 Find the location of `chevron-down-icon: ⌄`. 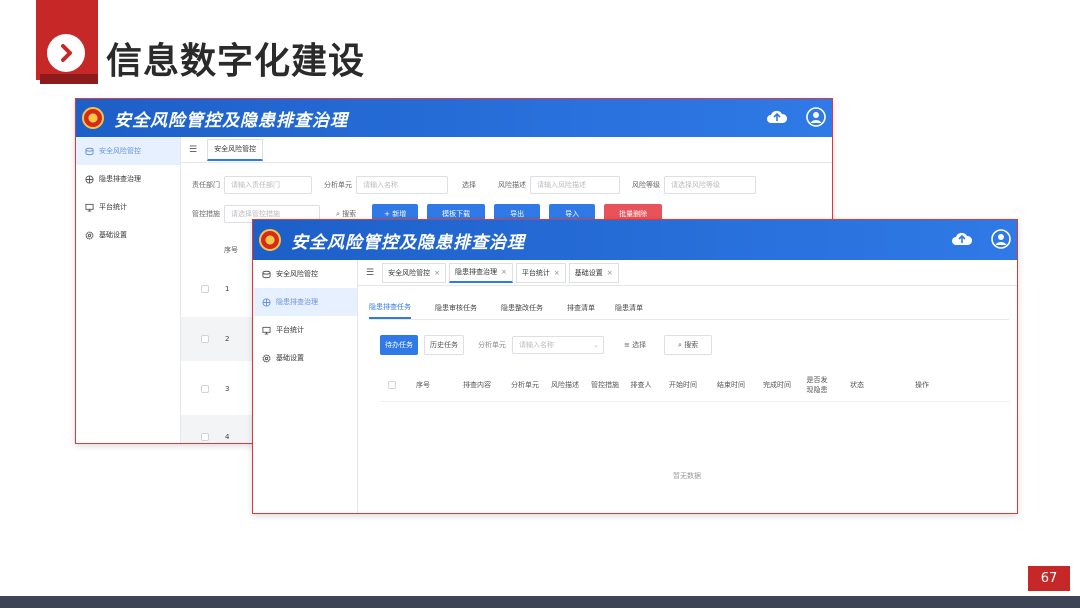

chevron-down-icon: ⌄ is located at coordinates (596, 345).